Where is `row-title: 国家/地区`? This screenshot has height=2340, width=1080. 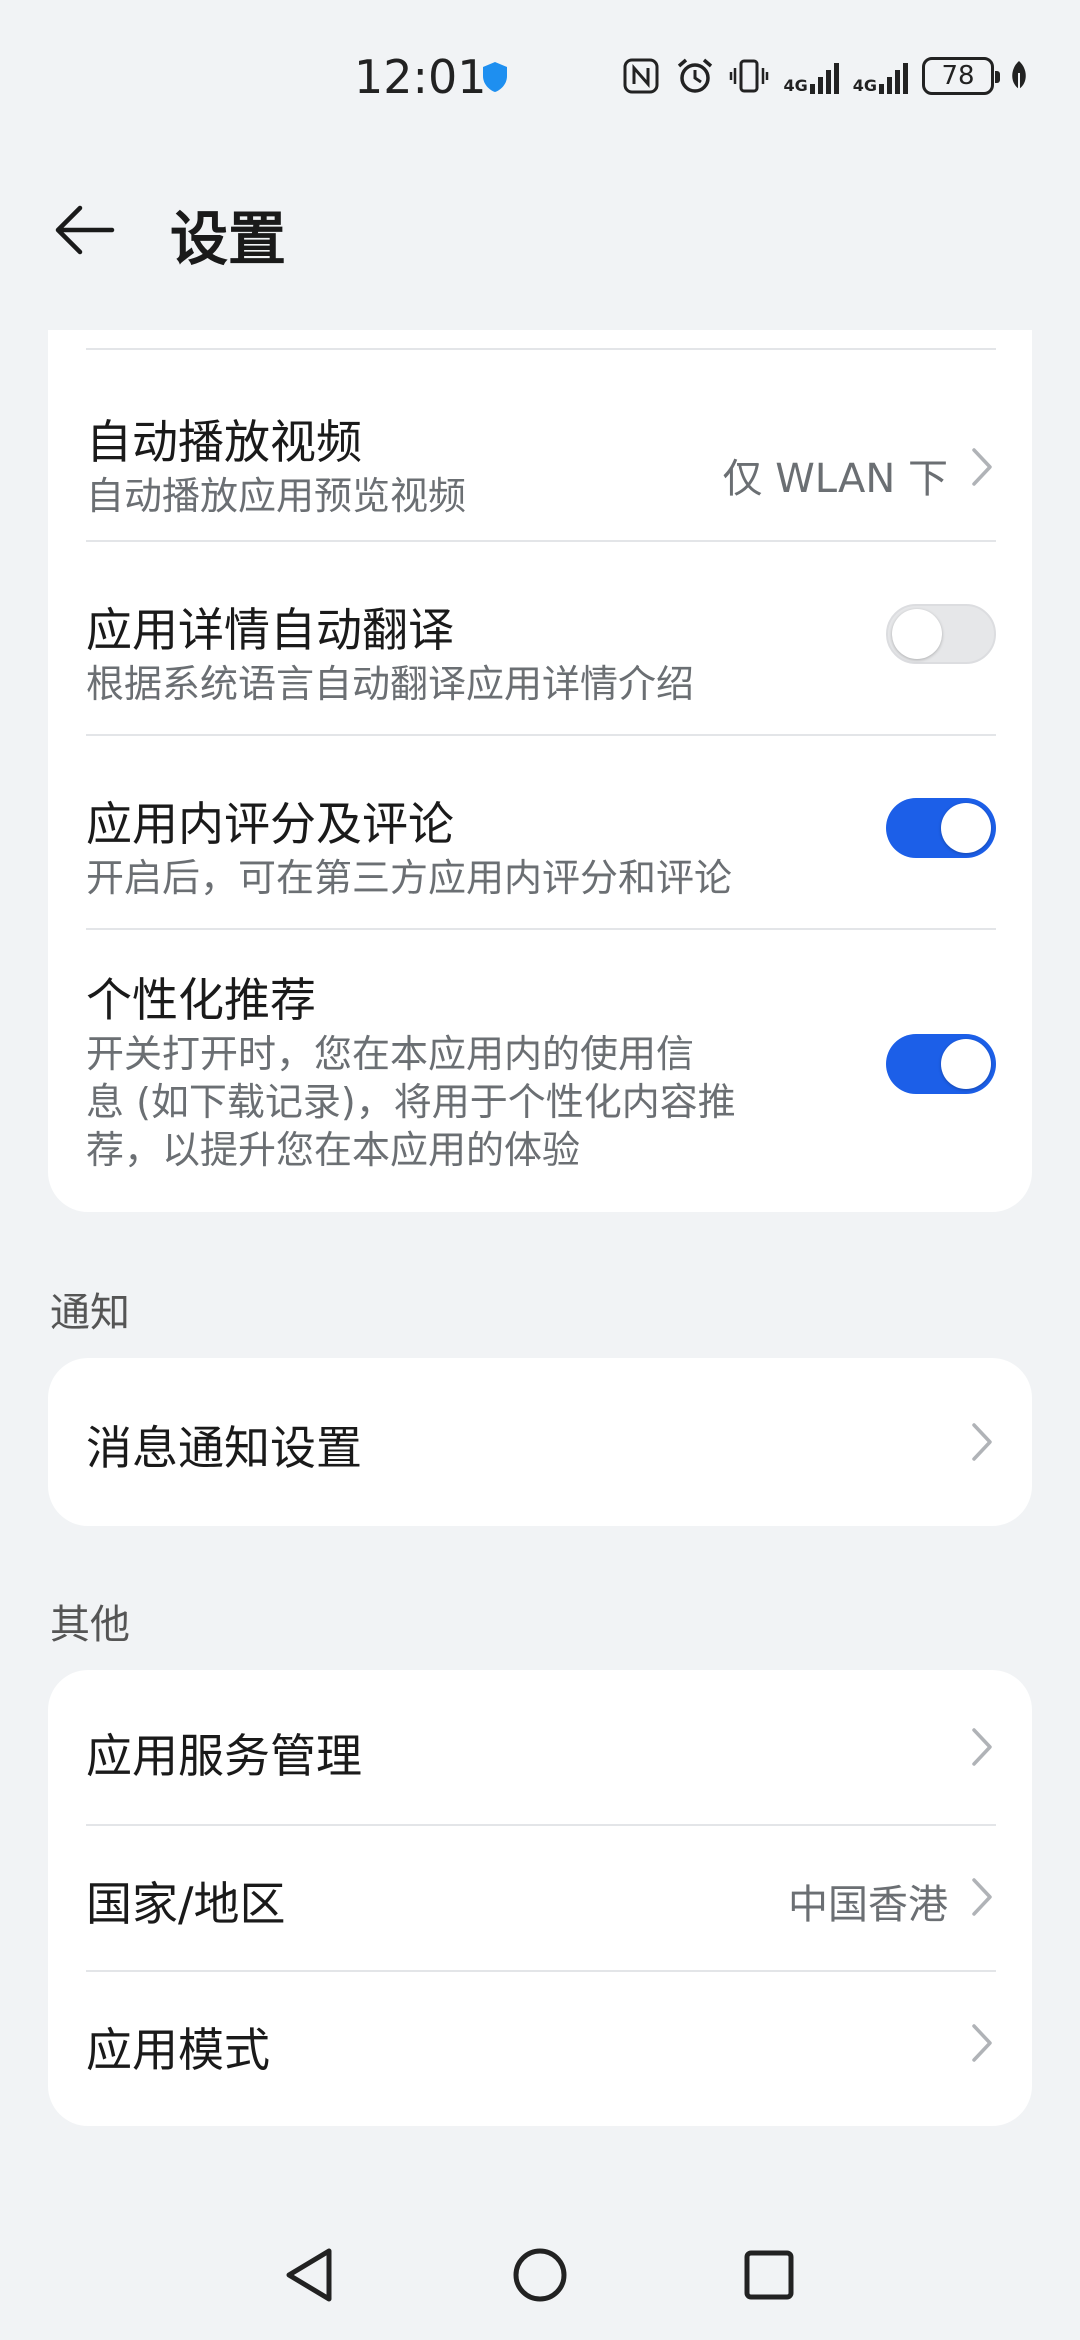 row-title: 国家/地区 is located at coordinates (186, 1904).